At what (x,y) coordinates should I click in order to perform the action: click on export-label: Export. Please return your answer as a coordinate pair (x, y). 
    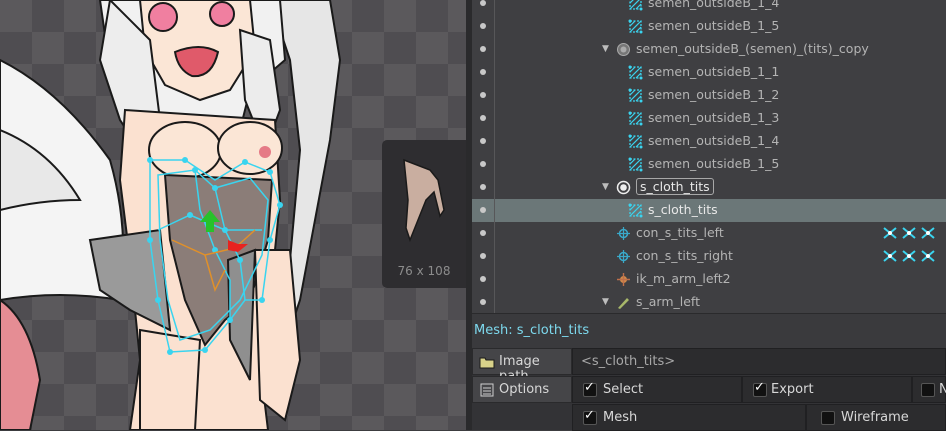
    Looking at the image, I should click on (792, 389).